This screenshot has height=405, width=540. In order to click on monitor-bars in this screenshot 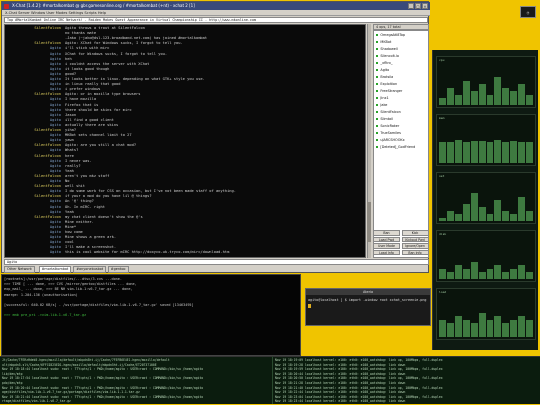, I will do `click(486, 145)`.